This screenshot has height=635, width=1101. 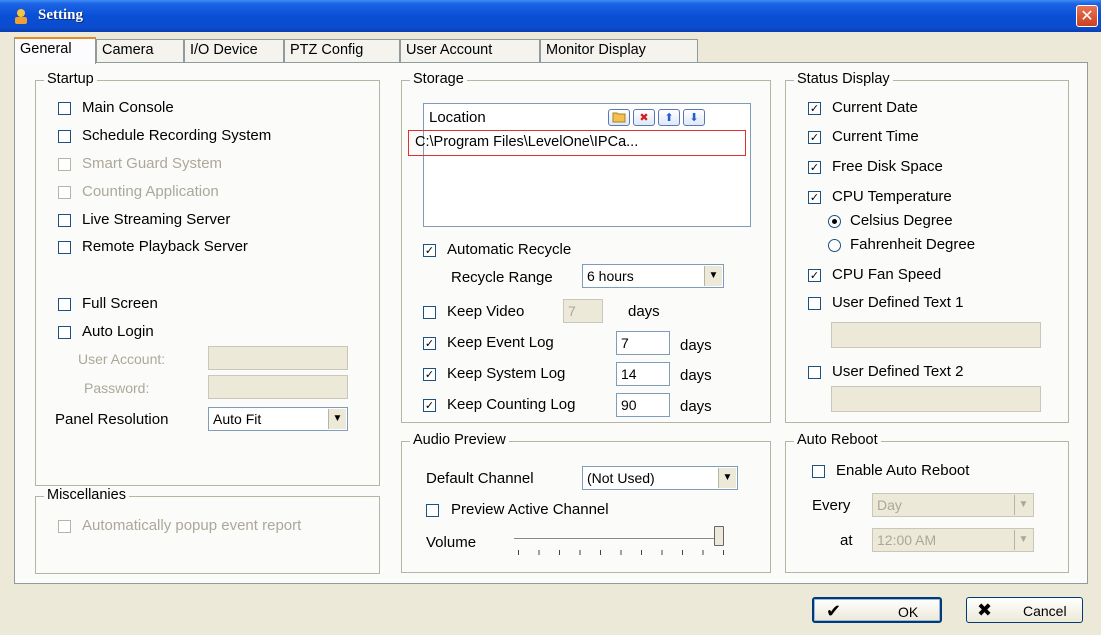 I want to click on user-account-input, so click(x=278, y=358).